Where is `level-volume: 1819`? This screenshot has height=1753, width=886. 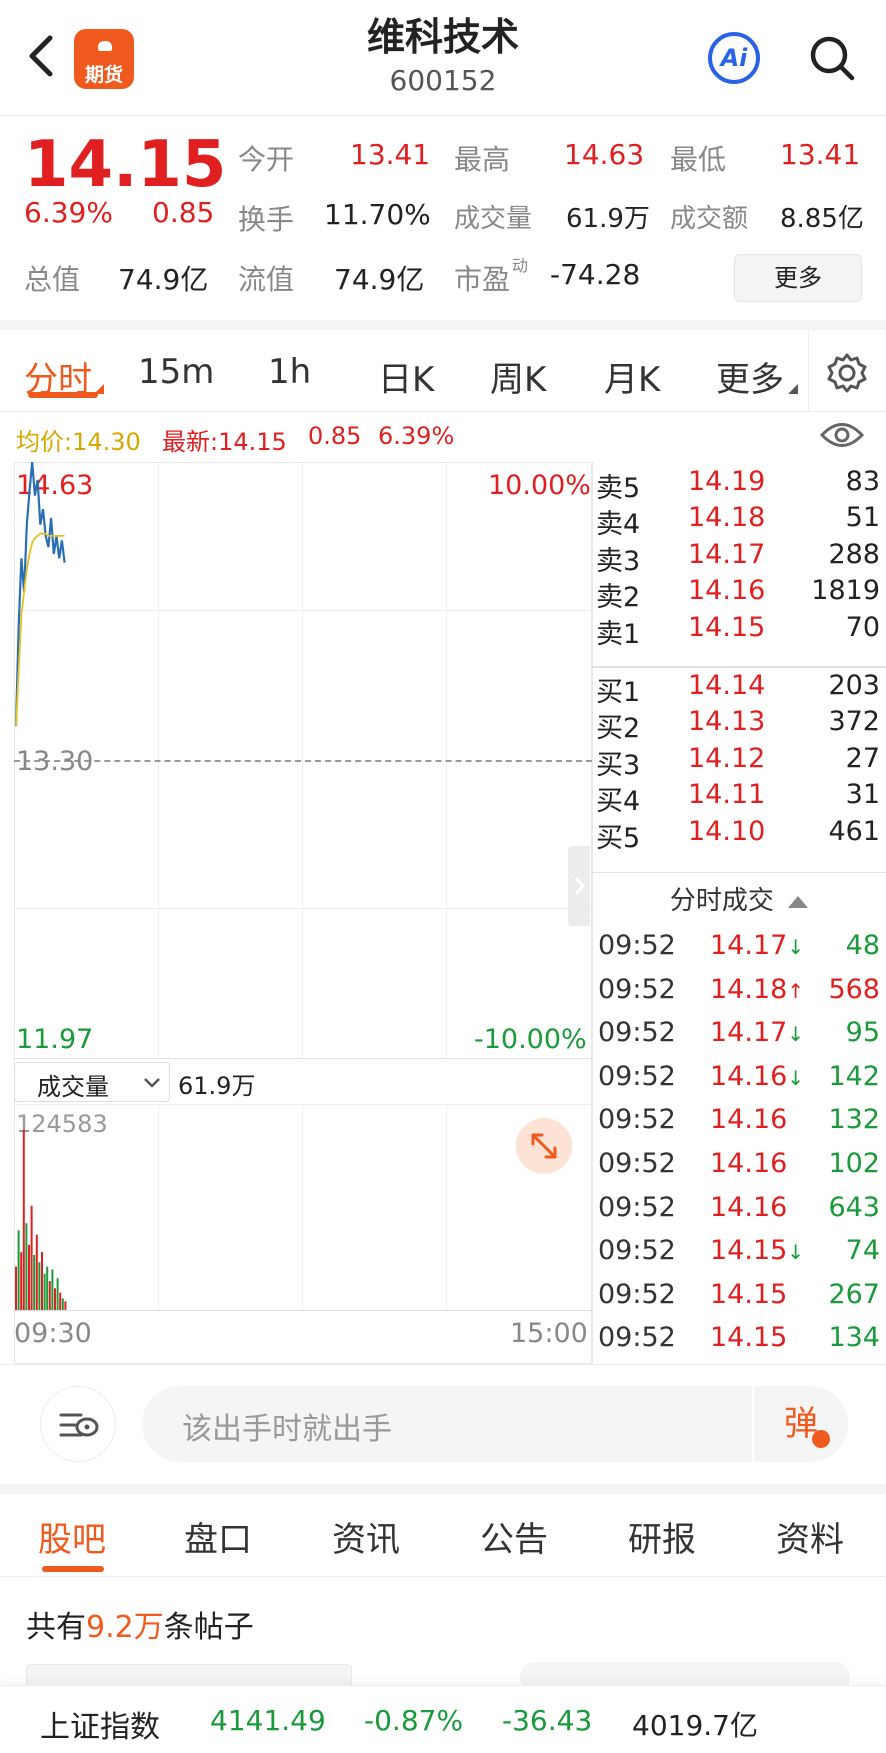
level-volume: 1819 is located at coordinates (845, 591).